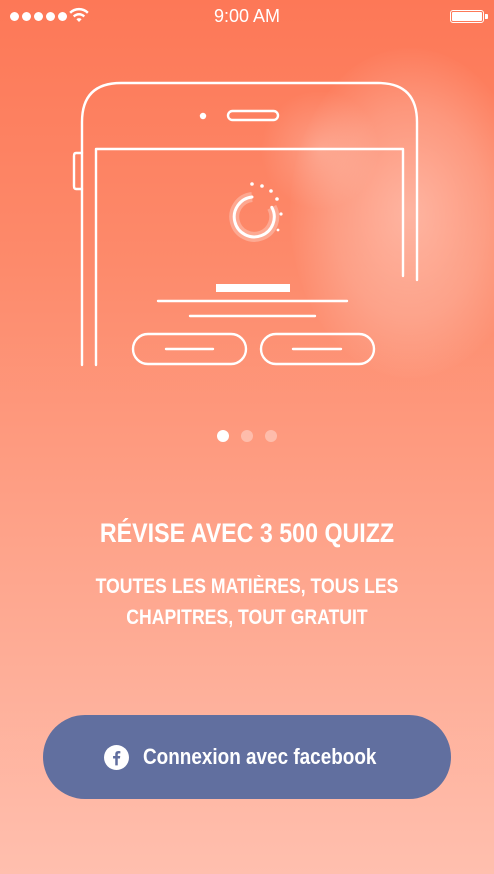  What do you see at coordinates (259, 756) in the screenshot?
I see `facebook-login-label: Connexion avec facebook` at bounding box center [259, 756].